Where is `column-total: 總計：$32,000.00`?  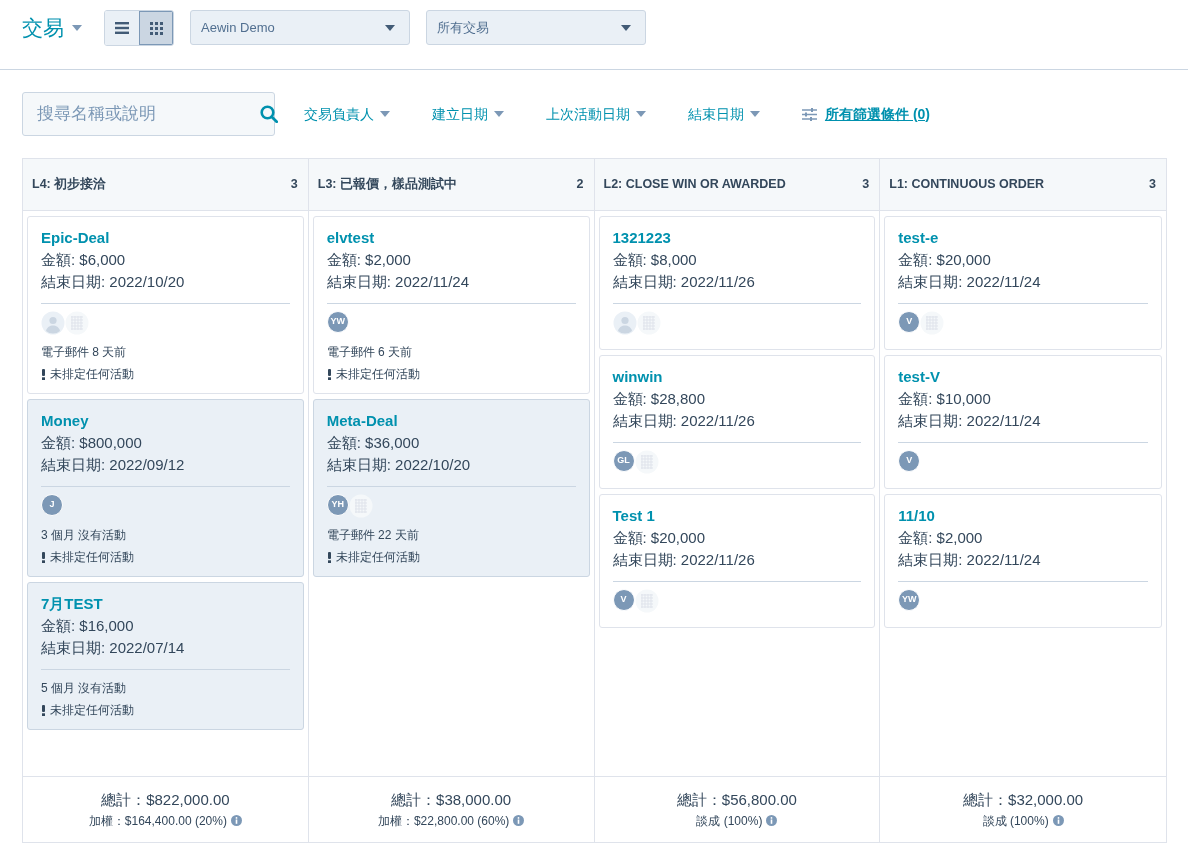
column-total: 總計：$32,000.00 is located at coordinates (1023, 800).